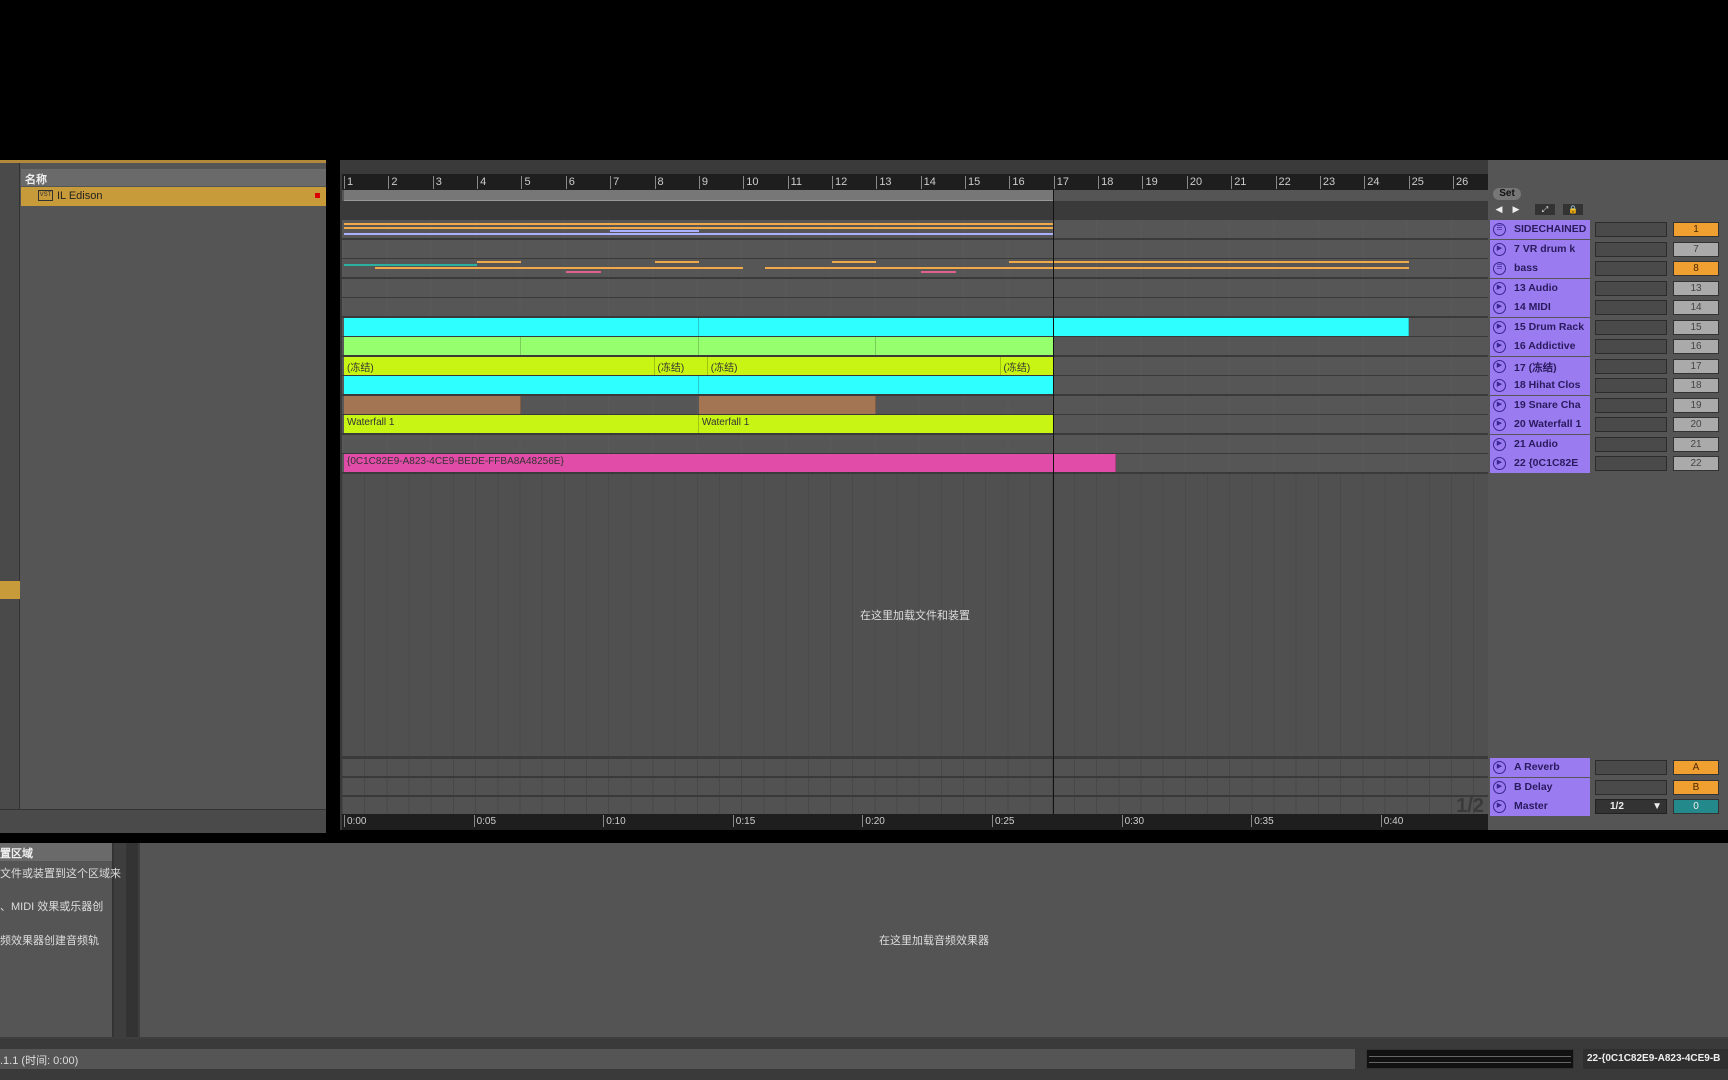 The height and width of the screenshot is (1080, 1728). I want to click on track-header: B Delay ▶ B, so click(1608, 787).